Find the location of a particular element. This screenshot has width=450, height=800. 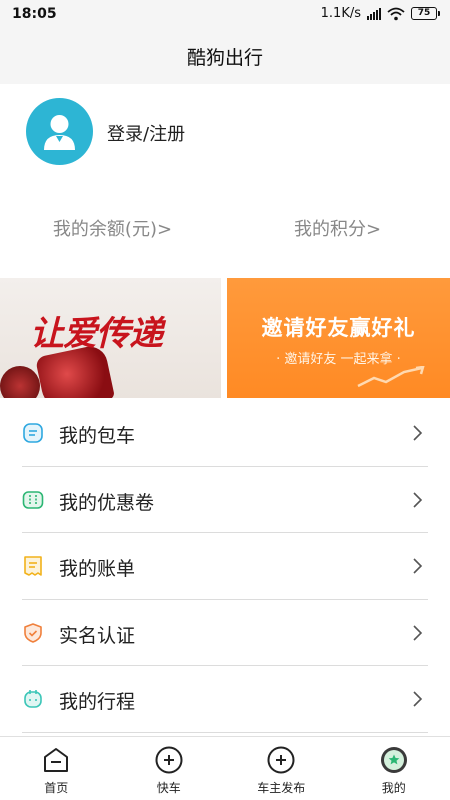

menu-item-label: 我的行程 is located at coordinates (97, 702).